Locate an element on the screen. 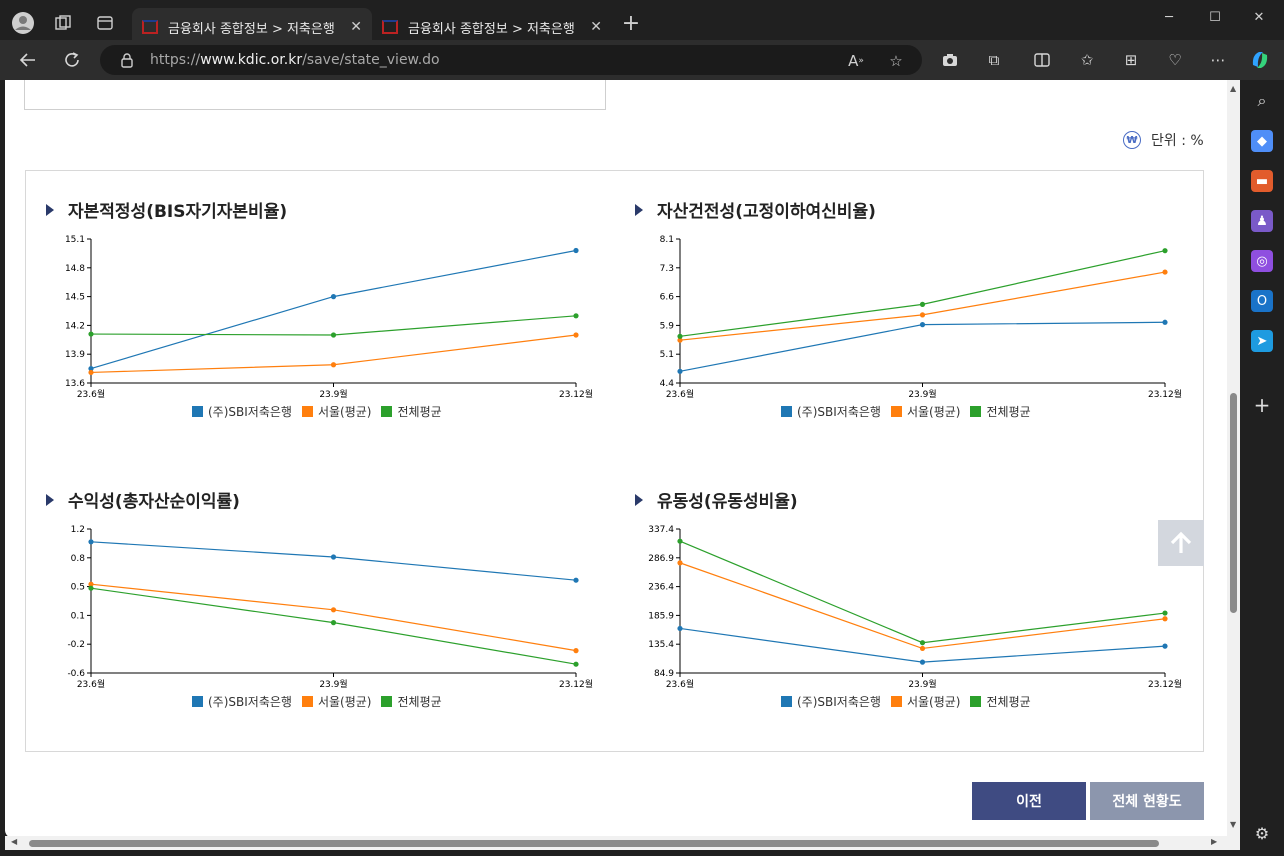  tools-briefcase-icon: ▬ is located at coordinates (1262, 181).